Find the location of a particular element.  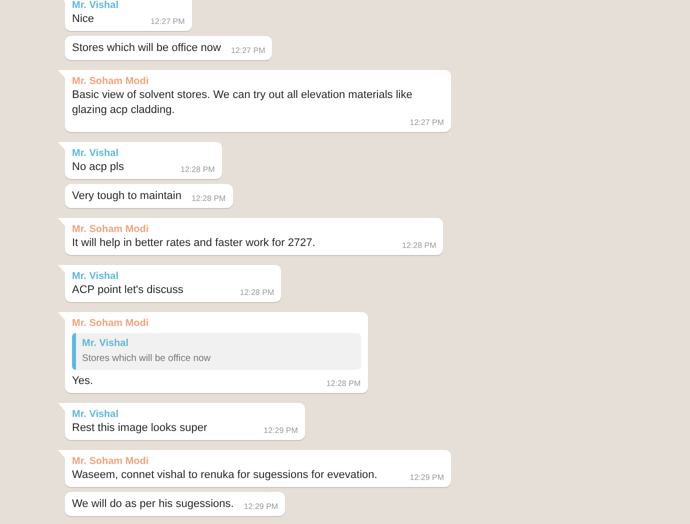

message-text: Stores which will be office now is located at coordinates (146, 48).